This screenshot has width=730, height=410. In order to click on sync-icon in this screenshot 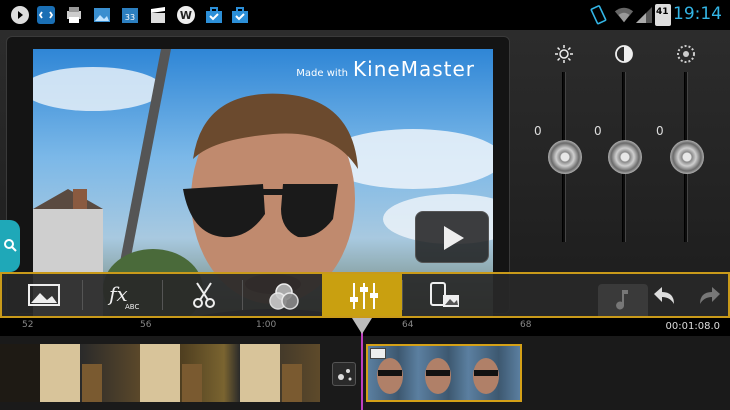, I will do `click(46, 15)`.